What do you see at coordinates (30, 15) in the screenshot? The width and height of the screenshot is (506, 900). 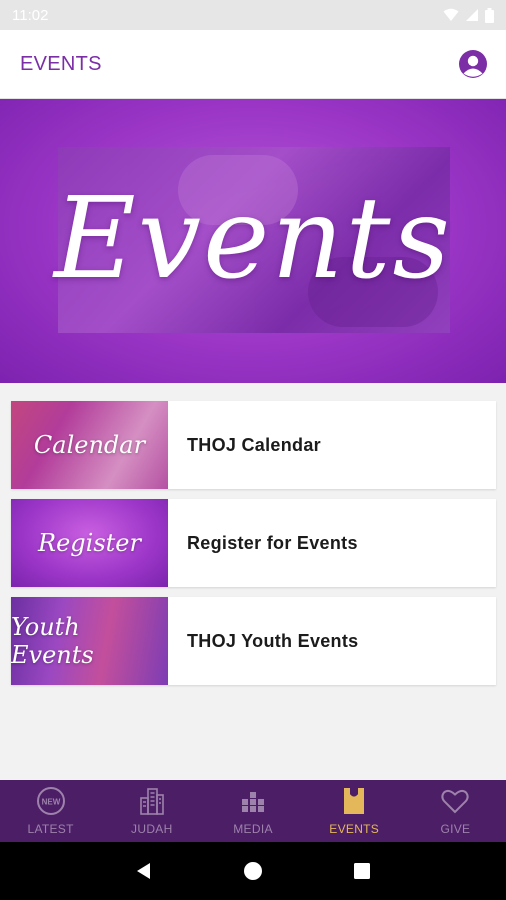 I see `status-time: 11:02` at bounding box center [30, 15].